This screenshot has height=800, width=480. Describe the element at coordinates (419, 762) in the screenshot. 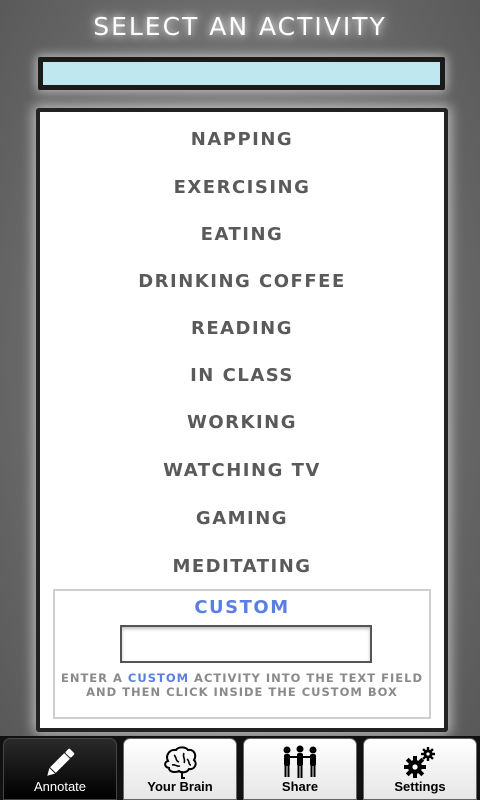

I see `gears-icon` at that location.